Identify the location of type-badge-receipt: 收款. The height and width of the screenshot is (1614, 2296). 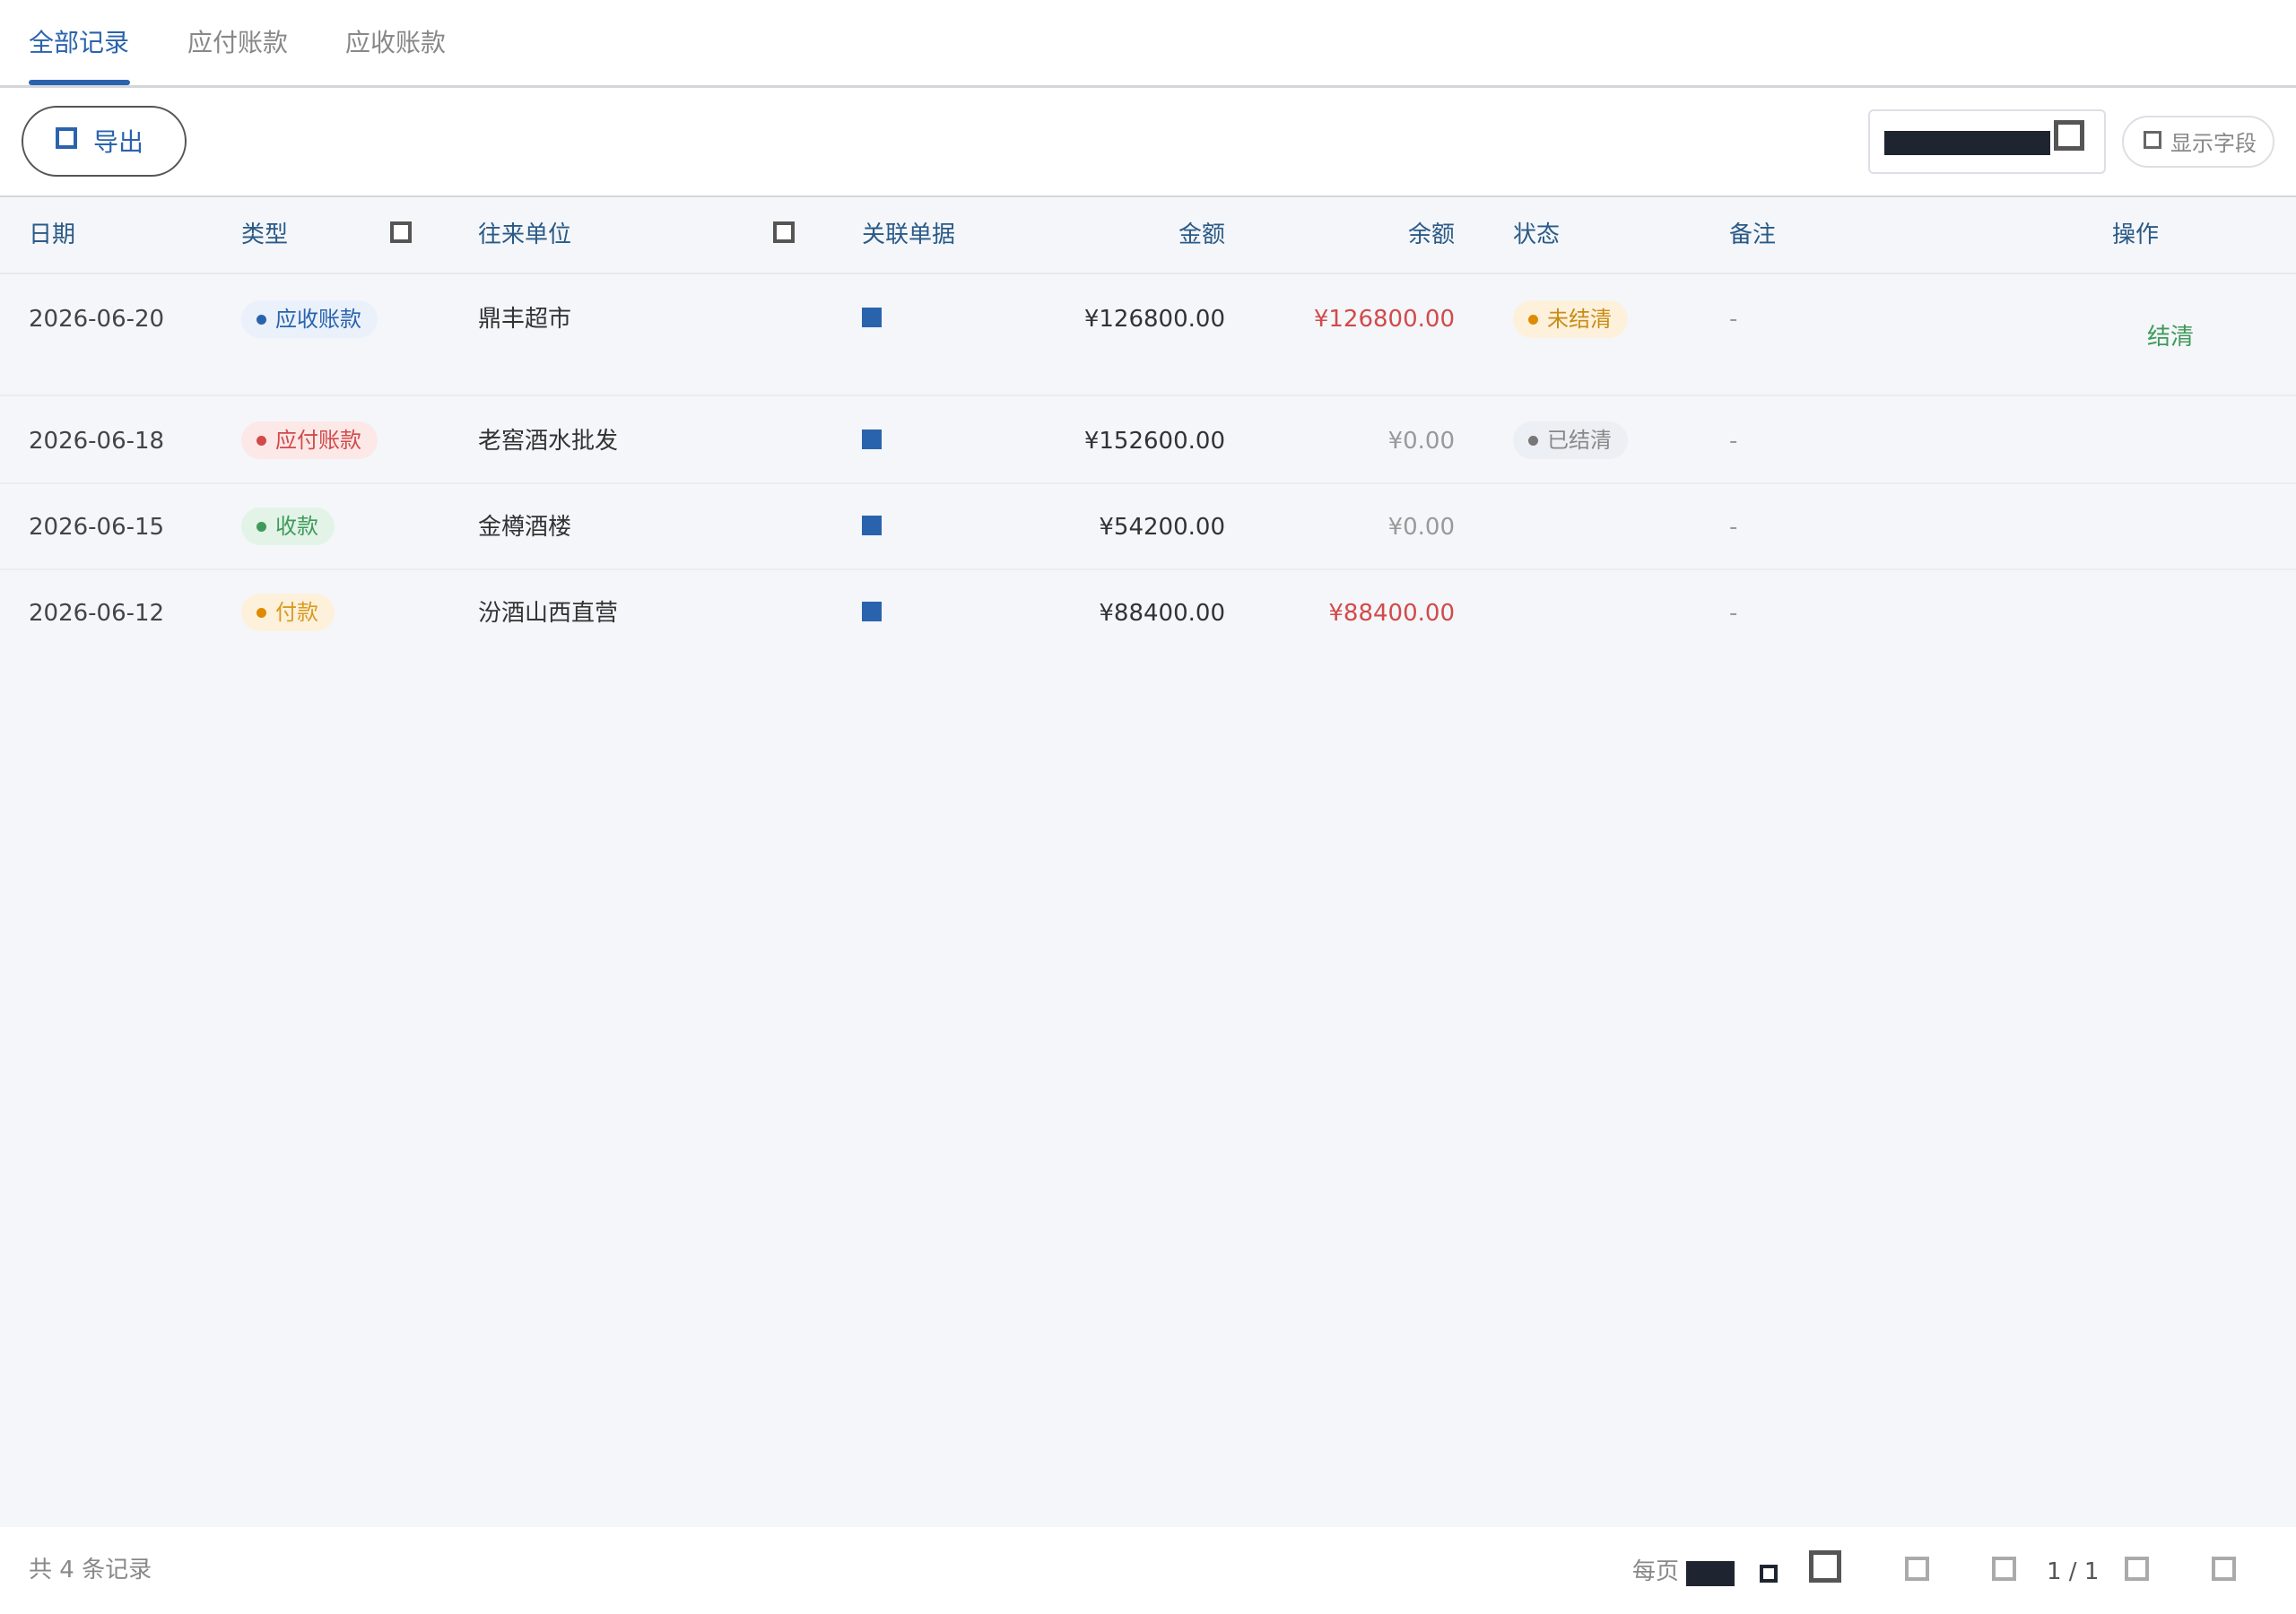
(288, 526).